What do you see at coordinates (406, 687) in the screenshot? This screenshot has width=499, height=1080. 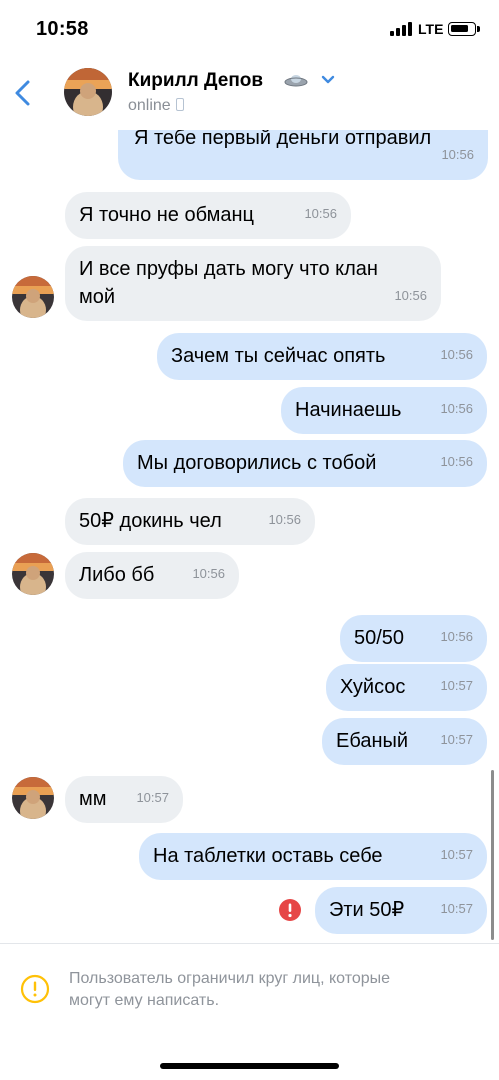 I see `message-bubble-outgoing: Хуйсос 10:57` at bounding box center [406, 687].